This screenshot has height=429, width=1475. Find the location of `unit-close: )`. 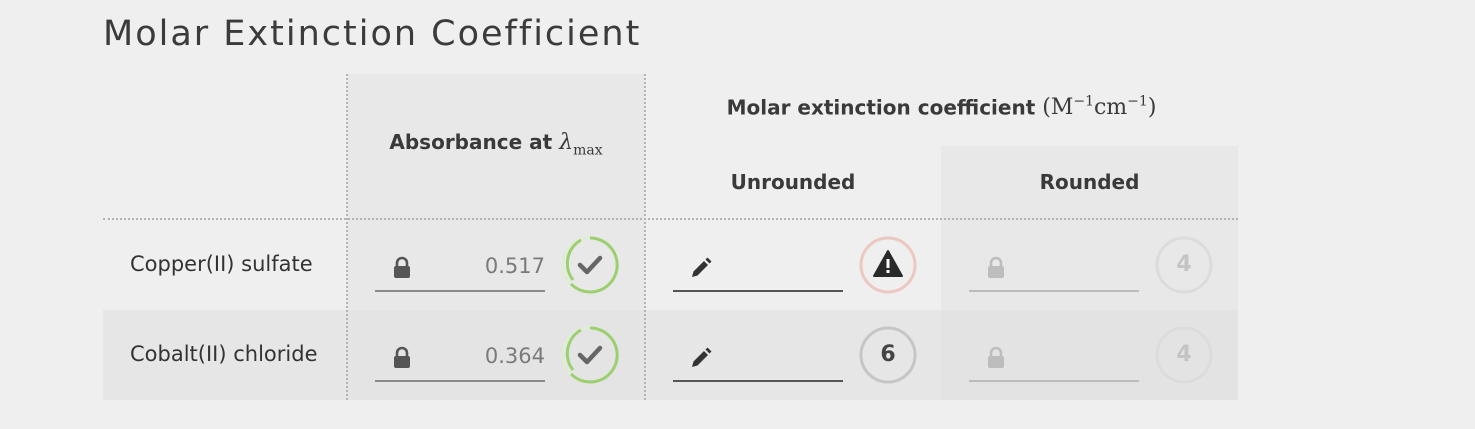

unit-close: ) is located at coordinates (1152, 108).